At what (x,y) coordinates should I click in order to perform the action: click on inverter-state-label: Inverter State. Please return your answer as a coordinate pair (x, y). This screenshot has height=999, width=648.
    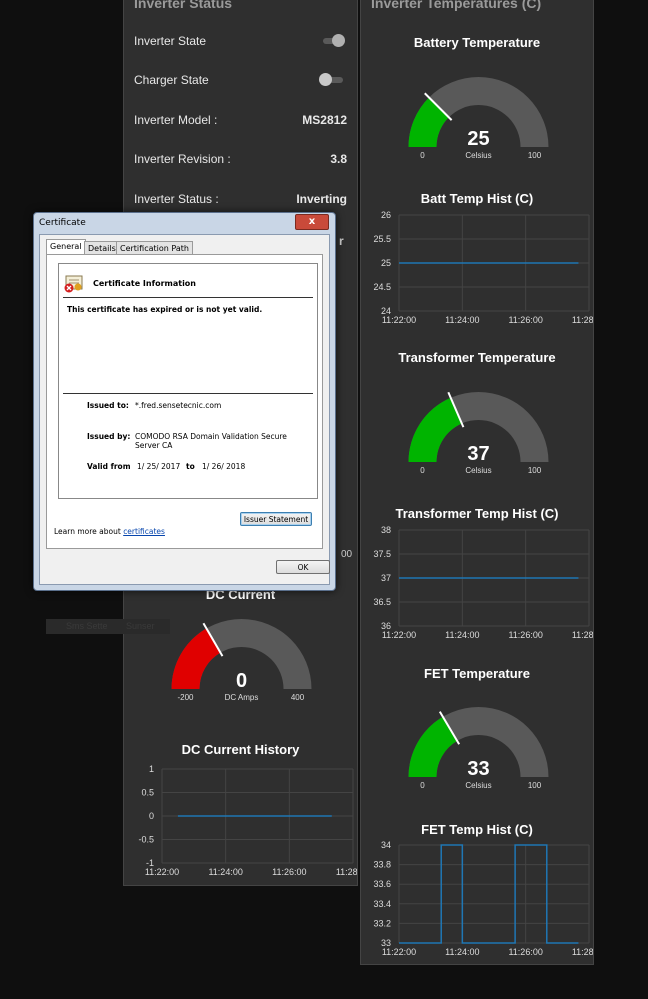
    Looking at the image, I should click on (170, 41).